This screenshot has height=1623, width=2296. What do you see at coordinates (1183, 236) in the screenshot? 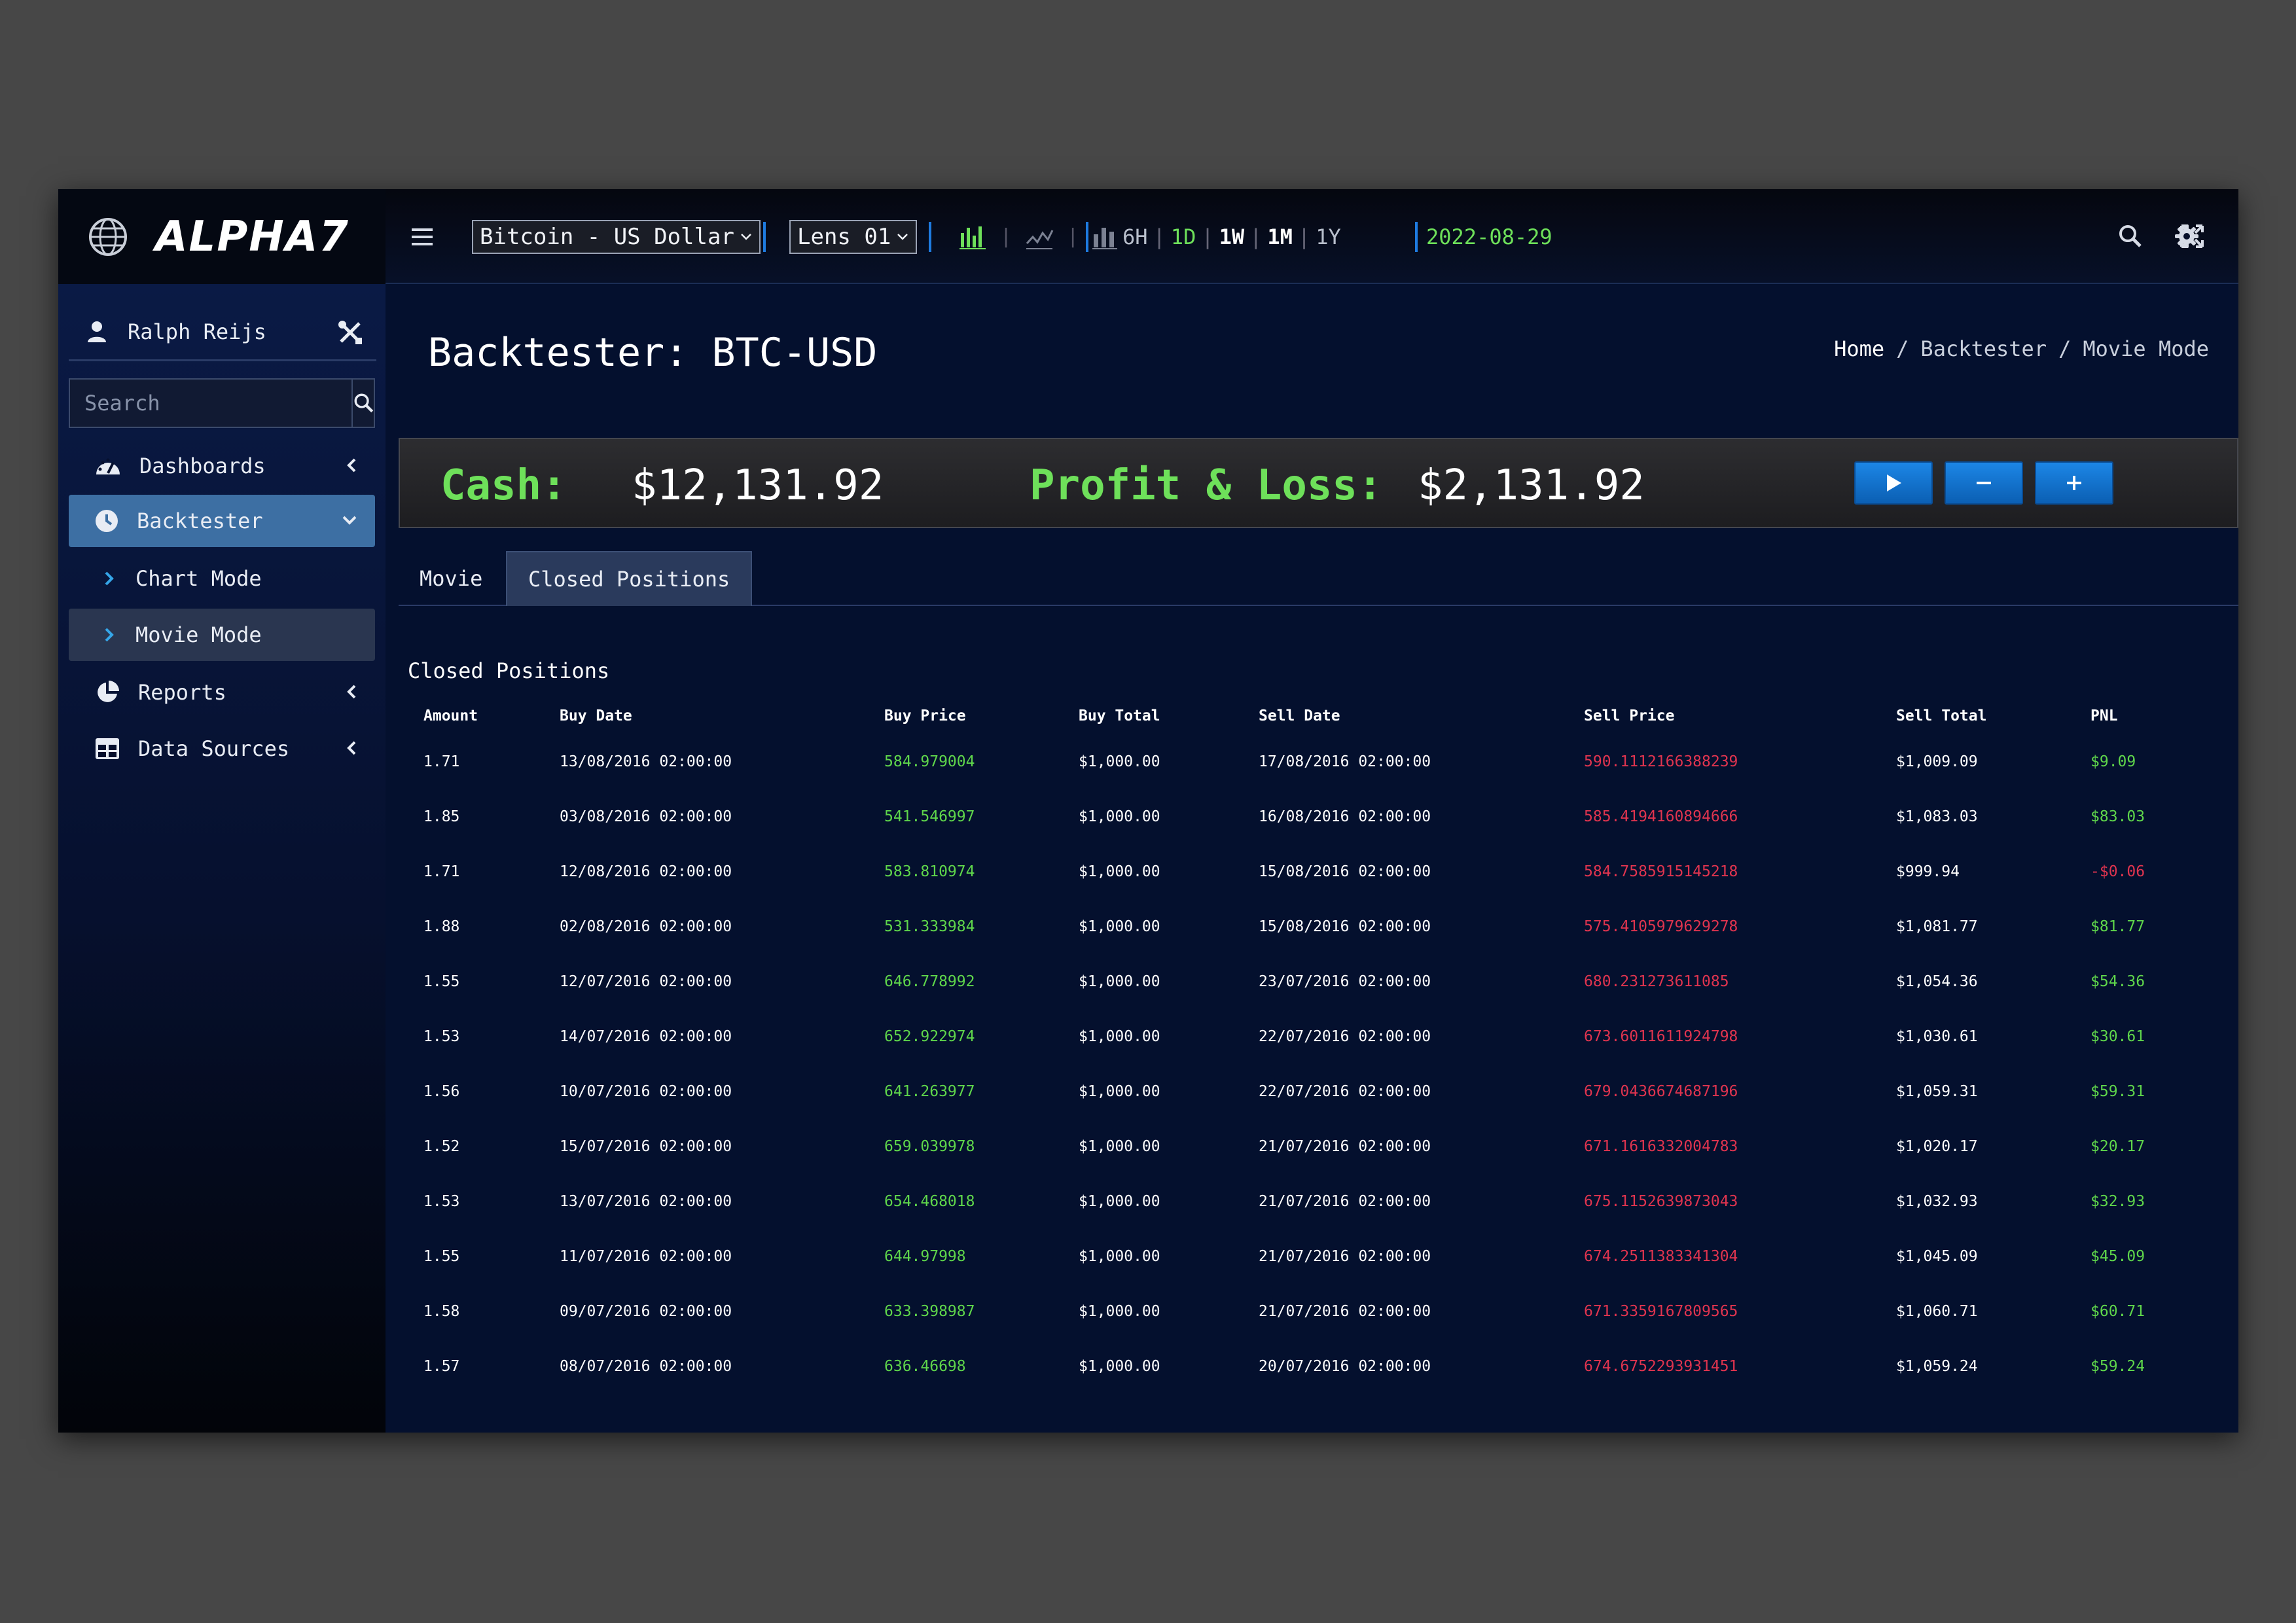
I see `timeframe-1d: 1D` at bounding box center [1183, 236].